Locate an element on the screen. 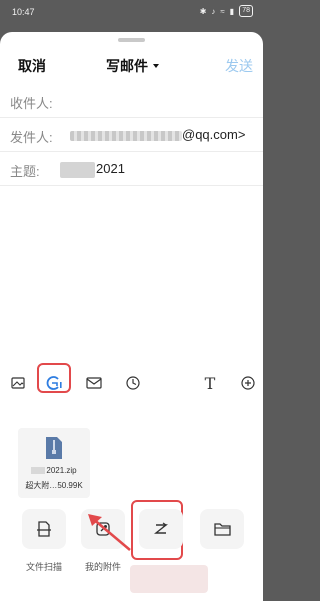  file-scan-button is located at coordinates (44, 529).